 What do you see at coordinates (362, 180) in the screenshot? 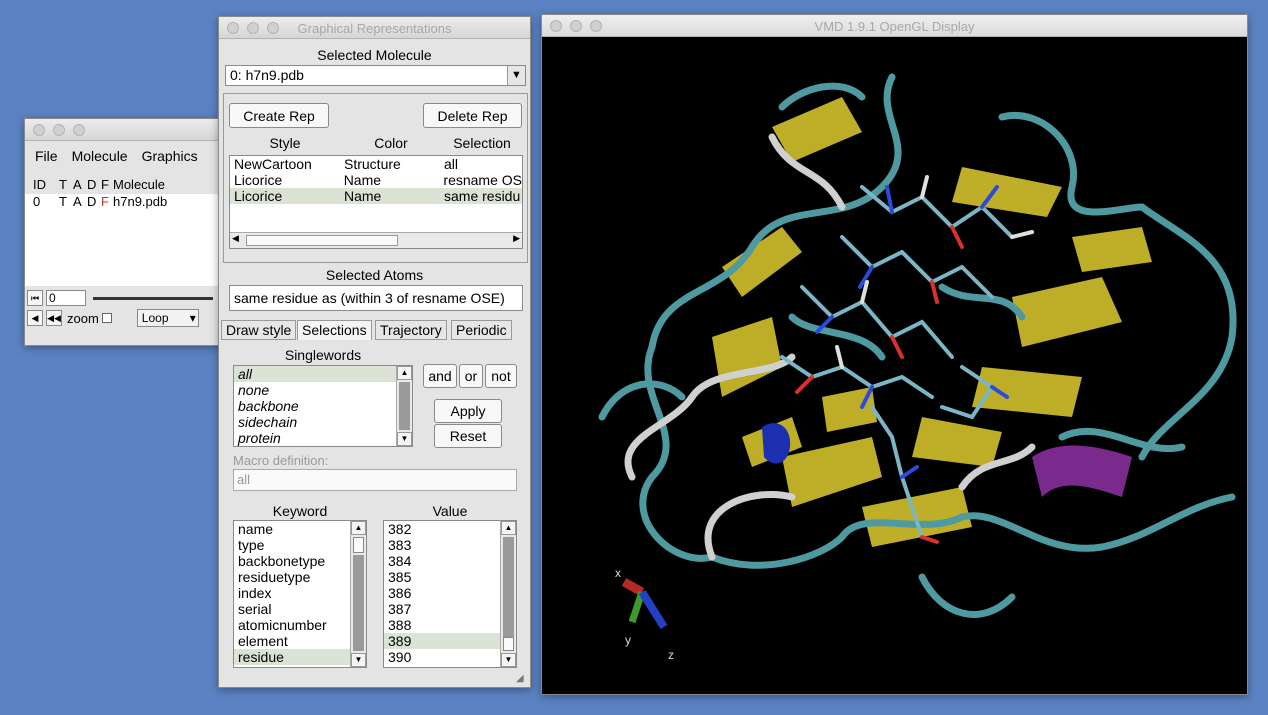
I see `rep-color: Name` at bounding box center [362, 180].